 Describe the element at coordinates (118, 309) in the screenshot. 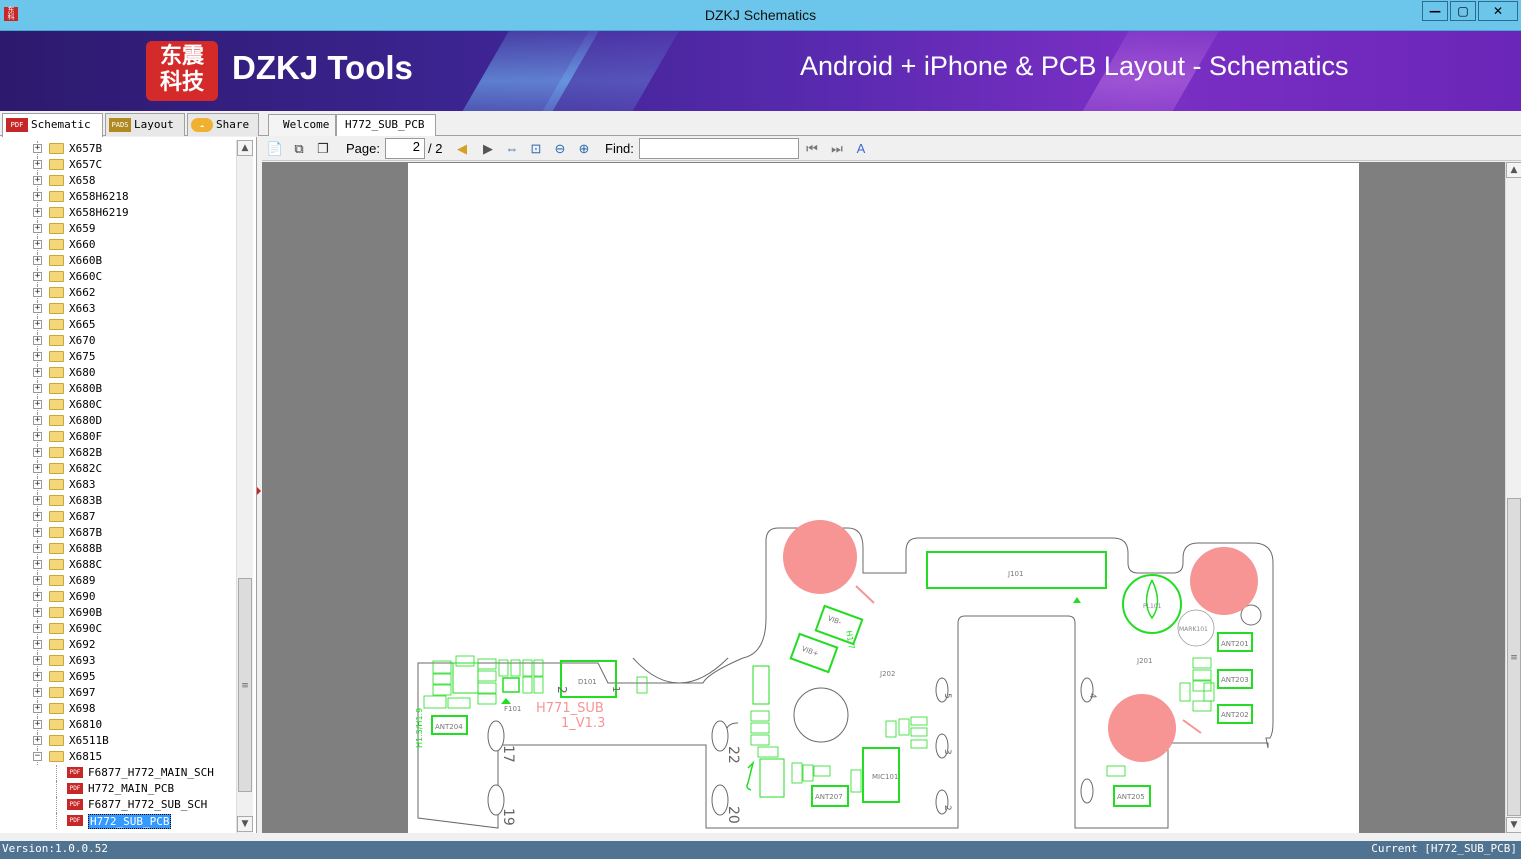

I see `tree-folder-item: + X663` at that location.